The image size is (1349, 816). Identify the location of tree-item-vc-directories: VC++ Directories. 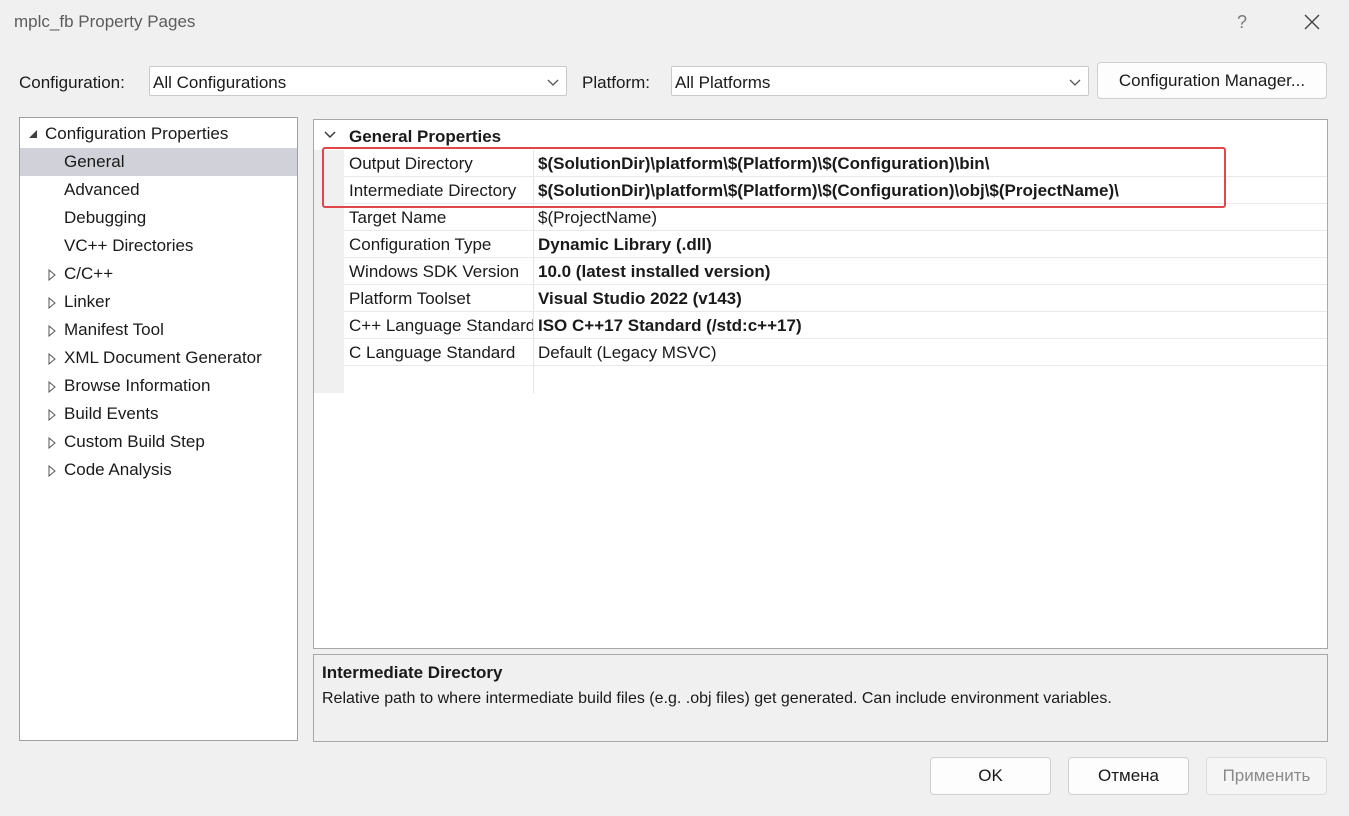
(158, 246).